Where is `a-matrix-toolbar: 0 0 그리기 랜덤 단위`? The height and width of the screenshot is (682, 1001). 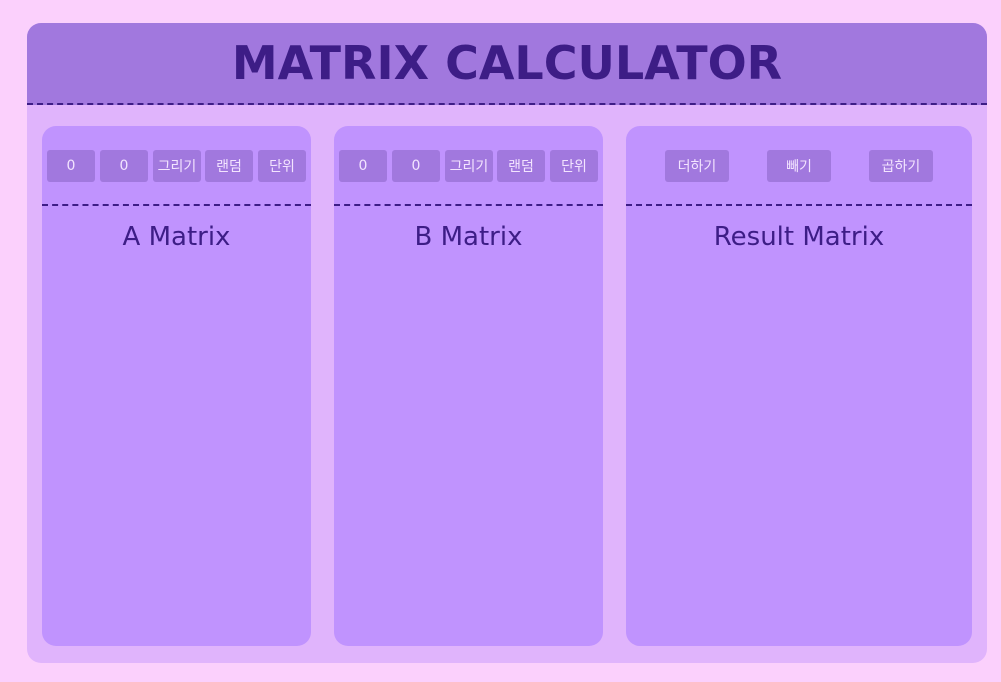 a-matrix-toolbar: 0 0 그리기 랜덤 단위 is located at coordinates (176, 166).